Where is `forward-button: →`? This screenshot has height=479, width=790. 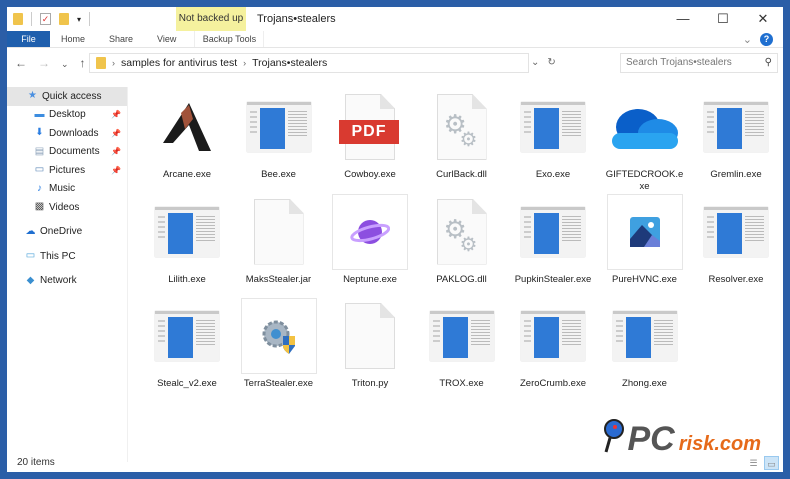 forward-button: → is located at coordinates (44, 64).